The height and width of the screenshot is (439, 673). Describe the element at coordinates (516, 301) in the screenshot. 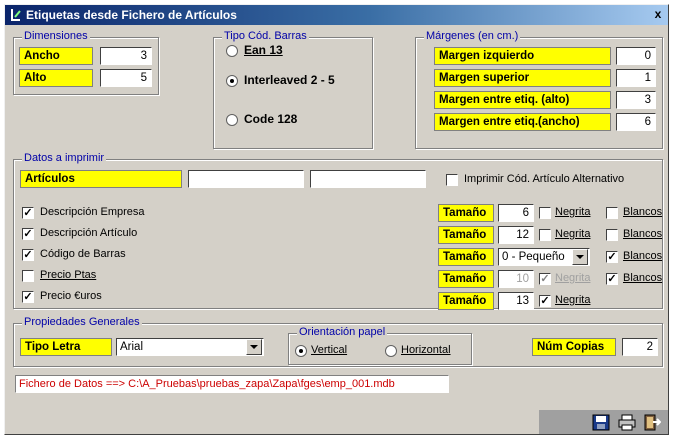

I see `tamano-input-5: 13` at that location.